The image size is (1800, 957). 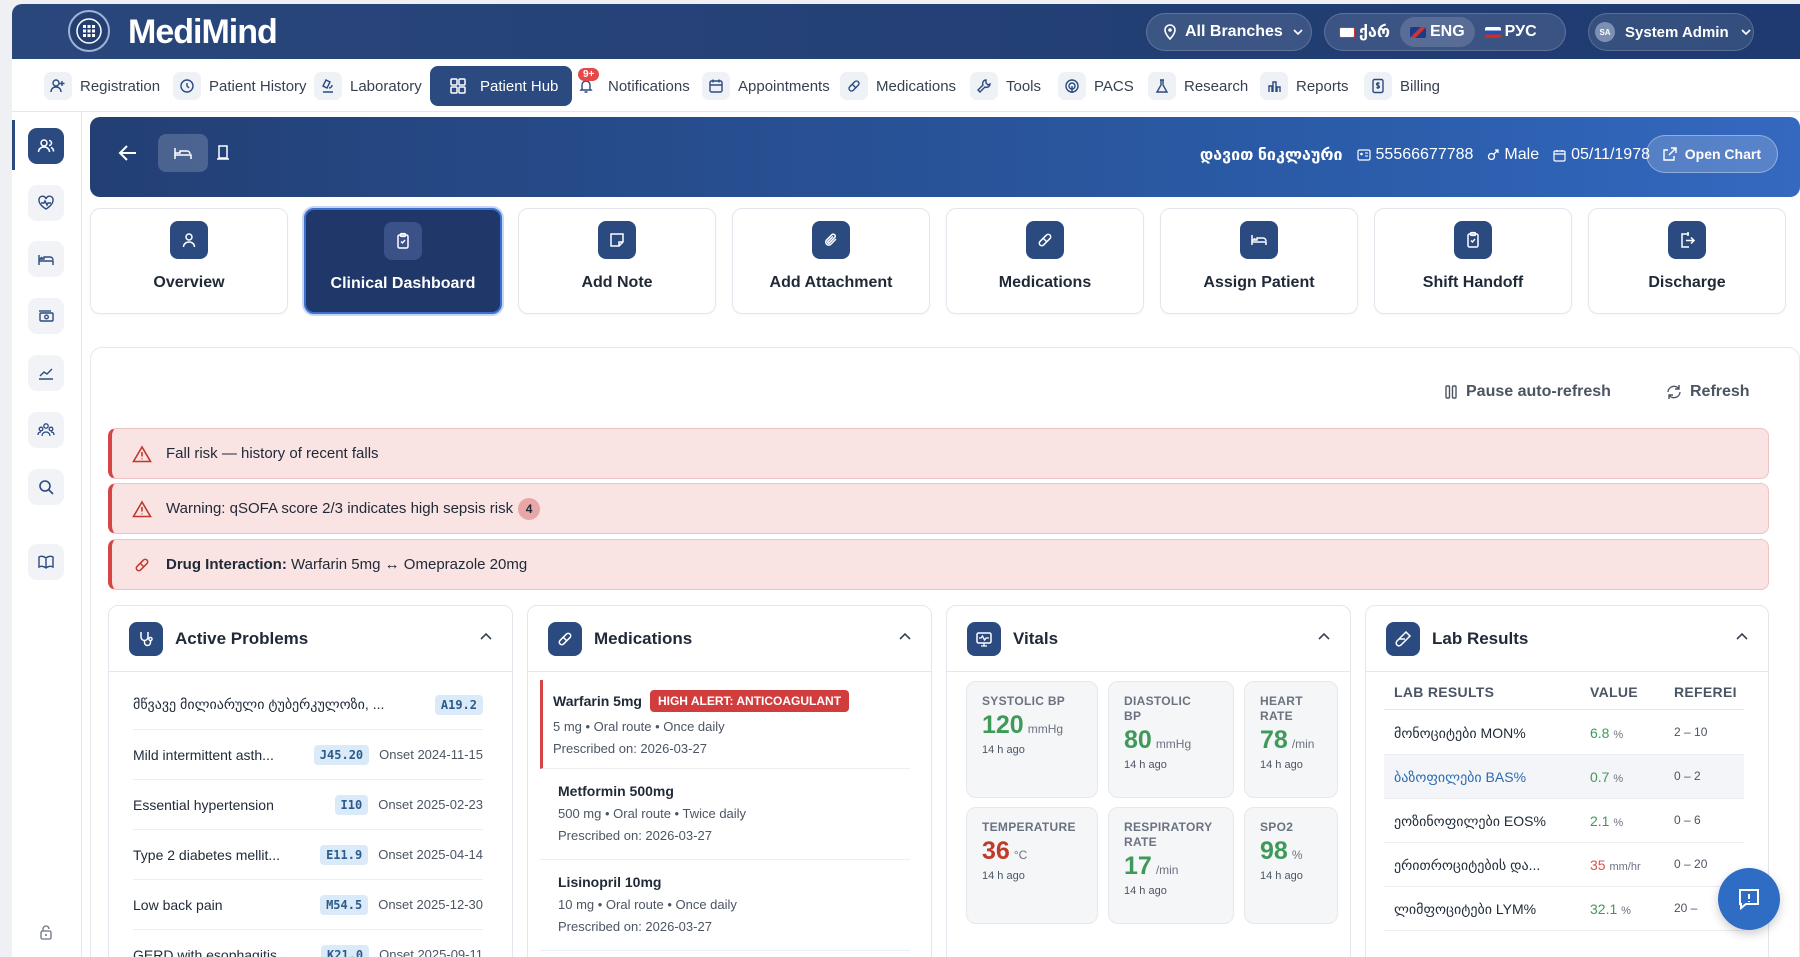 What do you see at coordinates (46, 932) in the screenshot?
I see `lock-icon` at bounding box center [46, 932].